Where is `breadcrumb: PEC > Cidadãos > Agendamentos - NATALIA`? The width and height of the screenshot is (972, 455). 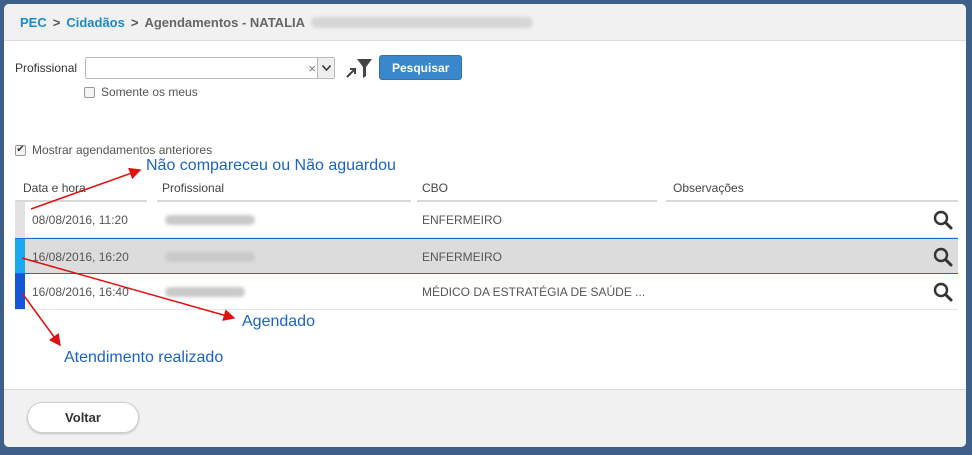 breadcrumb: PEC > Cidadãos > Agendamentos - NATALIA is located at coordinates (485, 22).